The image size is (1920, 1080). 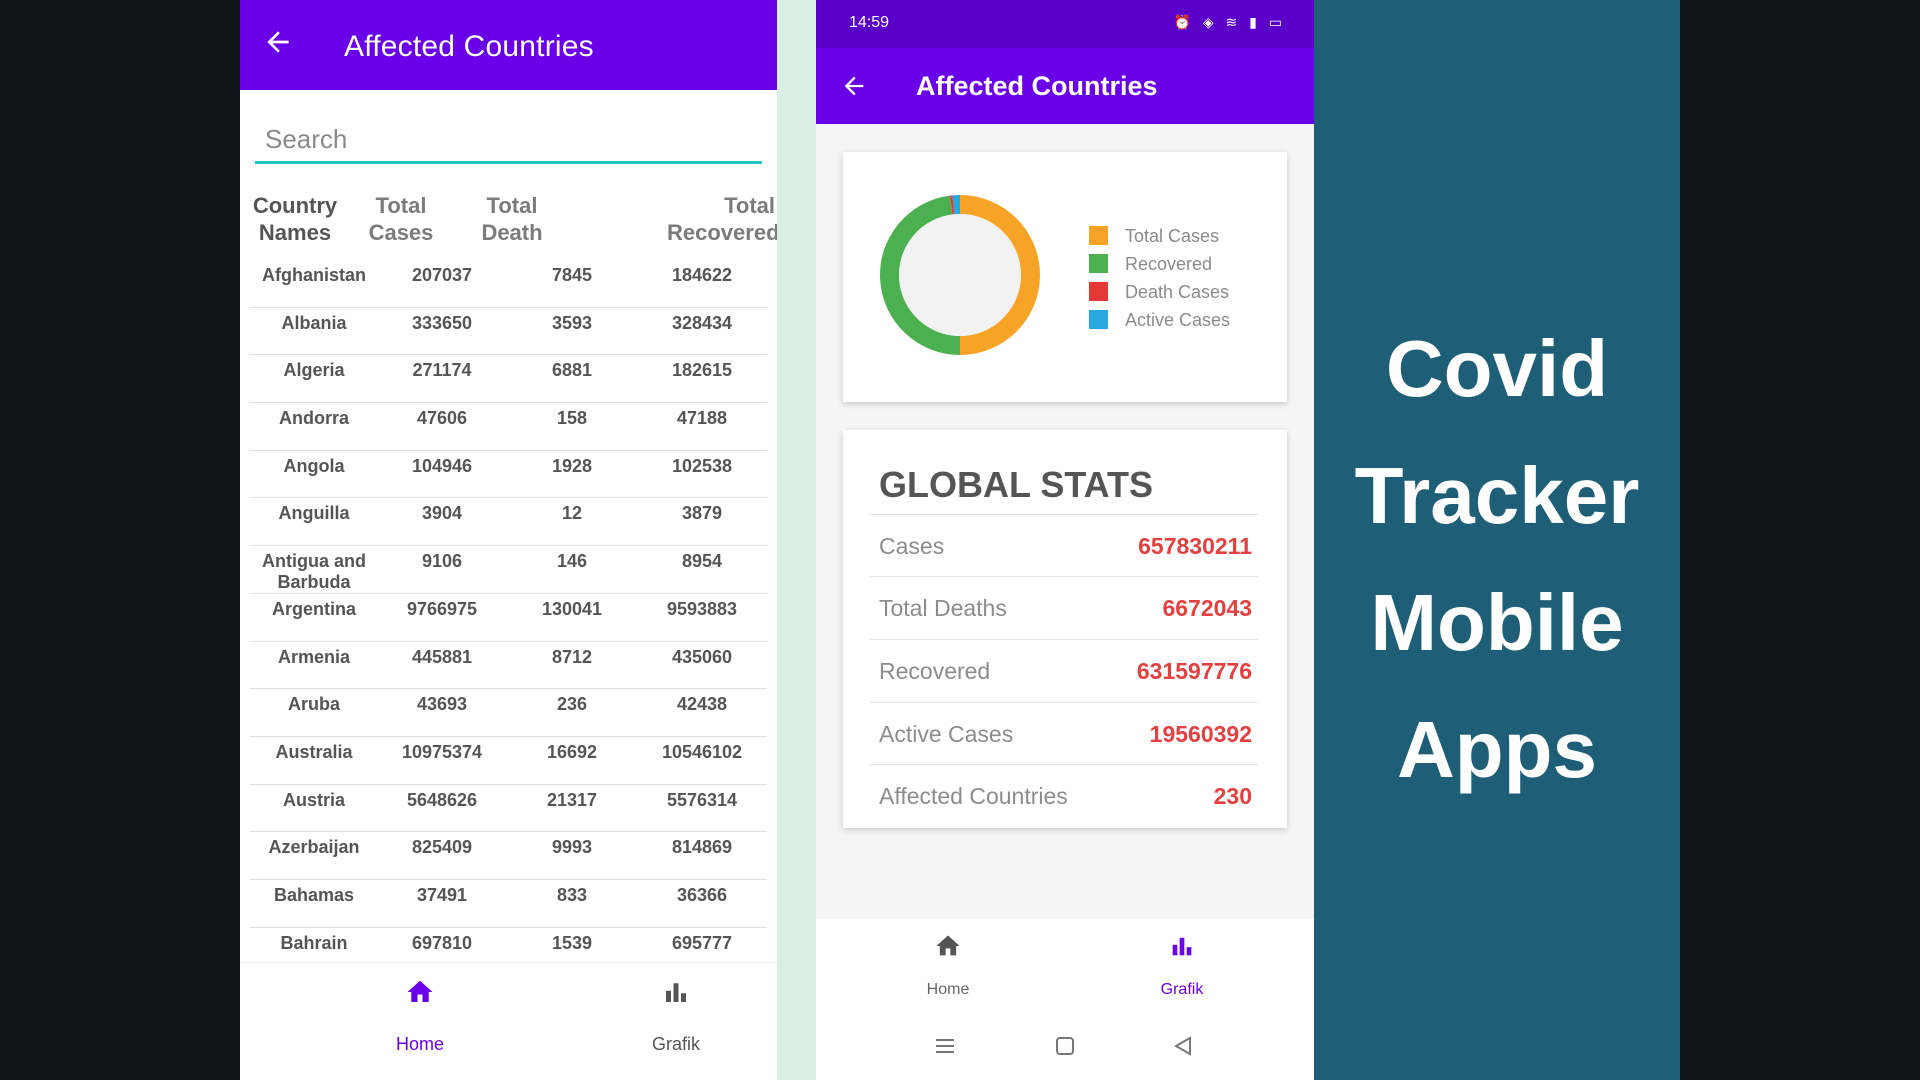 What do you see at coordinates (442, 275) in the screenshot?
I see `total-cases-cell: 207037` at bounding box center [442, 275].